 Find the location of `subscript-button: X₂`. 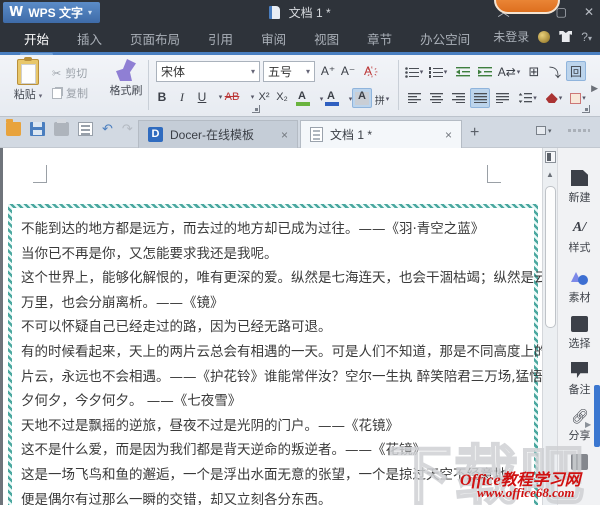

subscript-button: X₂ is located at coordinates (282, 97).